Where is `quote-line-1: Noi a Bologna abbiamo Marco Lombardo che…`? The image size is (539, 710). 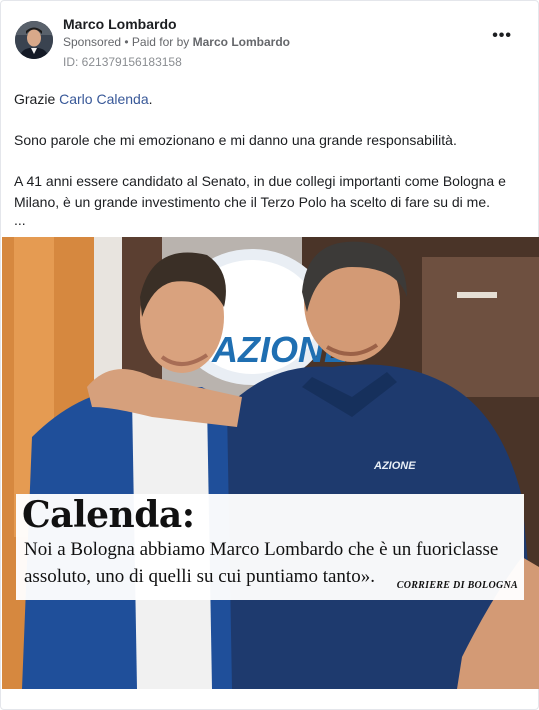
quote-line-1: Noi a Bologna abbiamo Marco Lombardo che… is located at coordinates (261, 549).